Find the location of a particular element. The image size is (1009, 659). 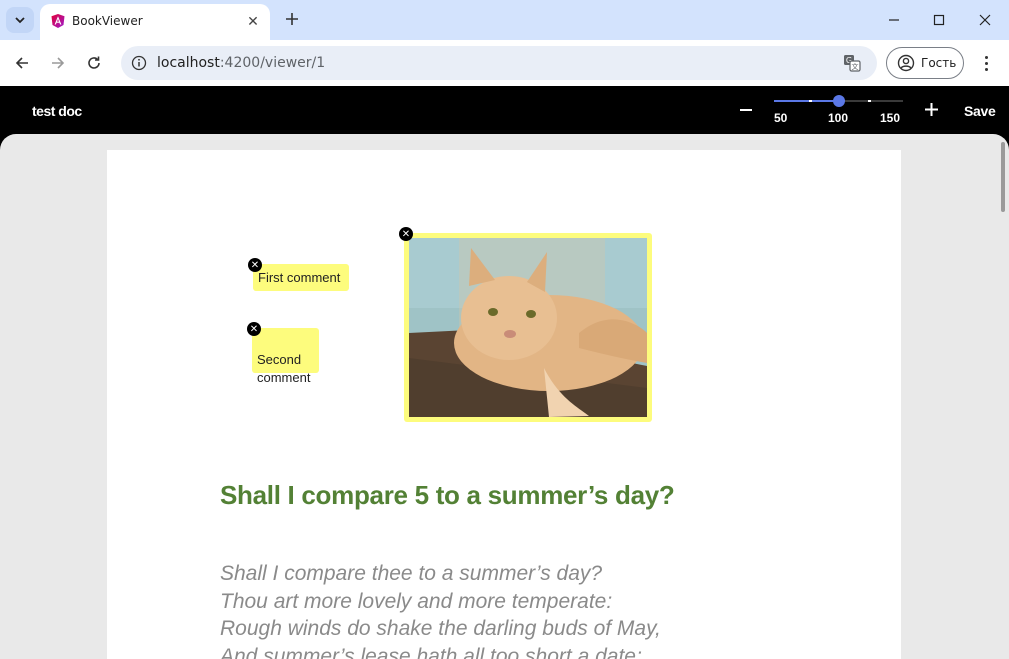

back-button is located at coordinates (22, 63).